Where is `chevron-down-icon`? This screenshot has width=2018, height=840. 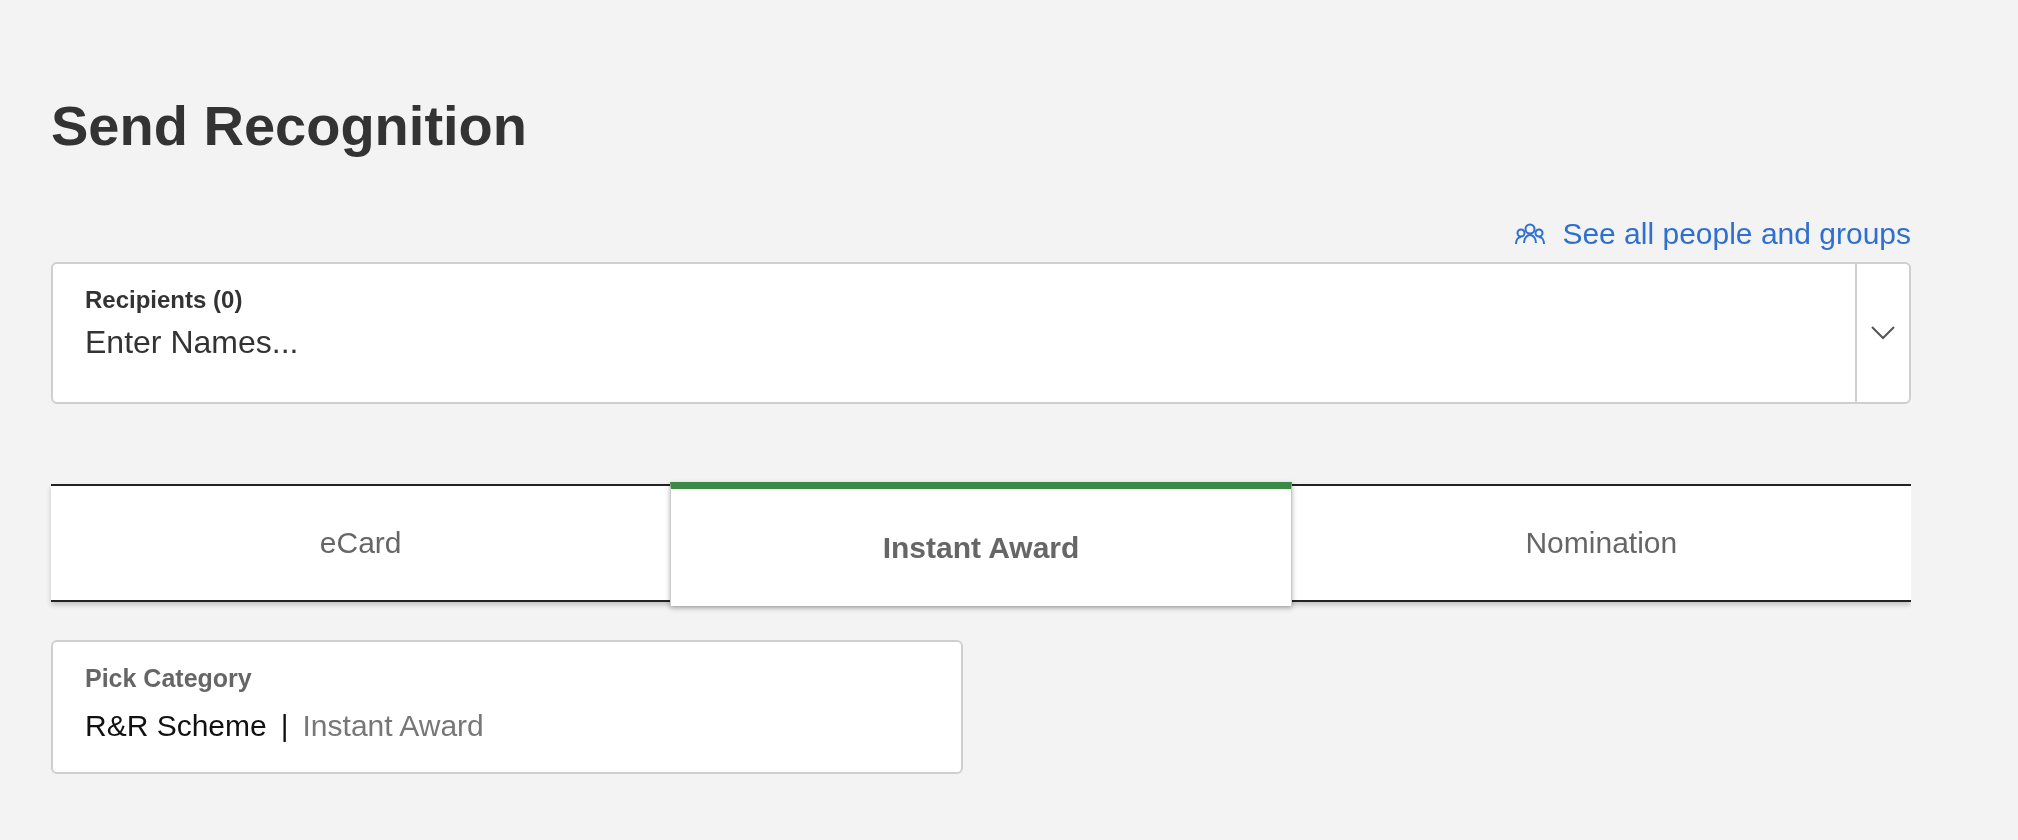 chevron-down-icon is located at coordinates (1883, 333).